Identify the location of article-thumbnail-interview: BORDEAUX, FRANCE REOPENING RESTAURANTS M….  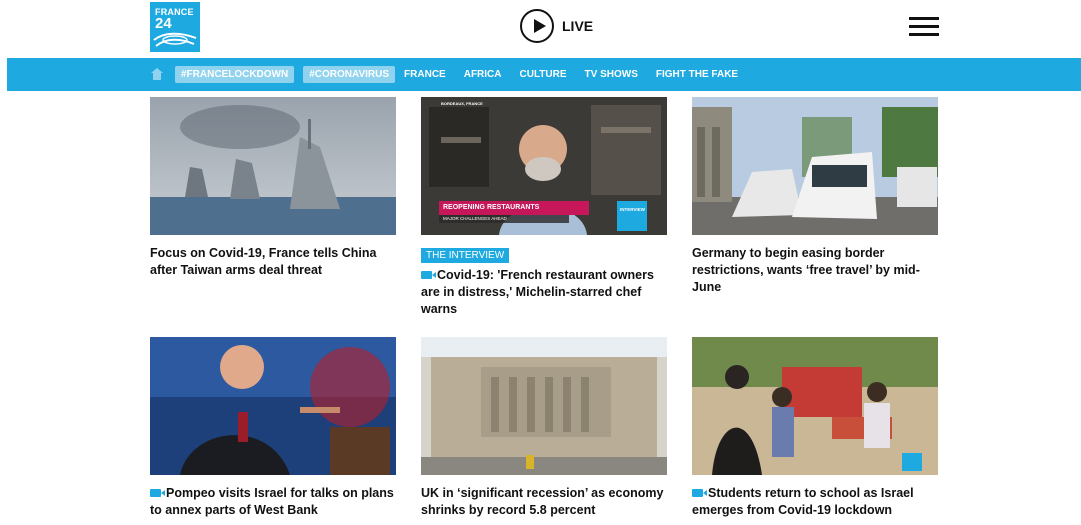
(544, 166).